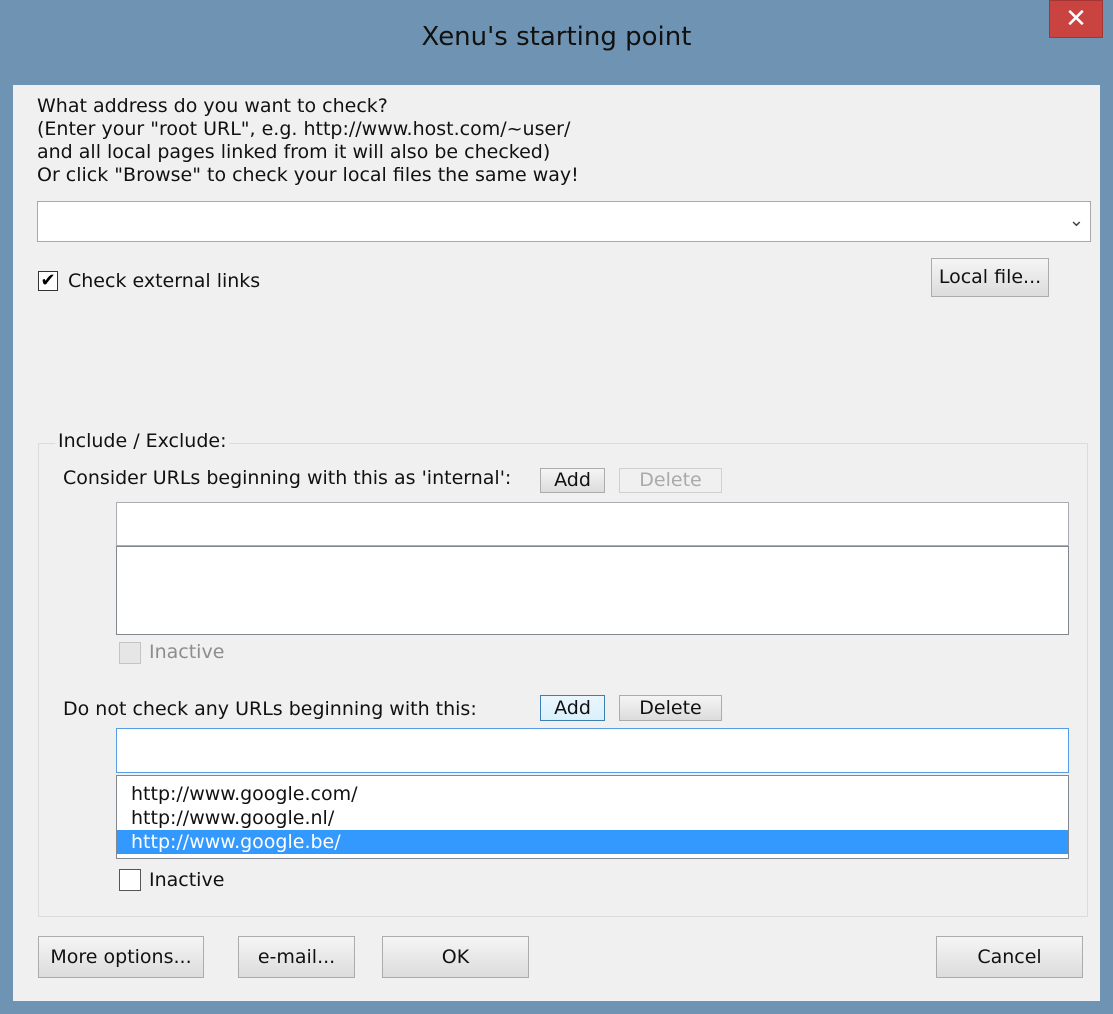 This screenshot has width=1113, height=1014. What do you see at coordinates (592, 590) in the screenshot?
I see `internal-url-list` at bounding box center [592, 590].